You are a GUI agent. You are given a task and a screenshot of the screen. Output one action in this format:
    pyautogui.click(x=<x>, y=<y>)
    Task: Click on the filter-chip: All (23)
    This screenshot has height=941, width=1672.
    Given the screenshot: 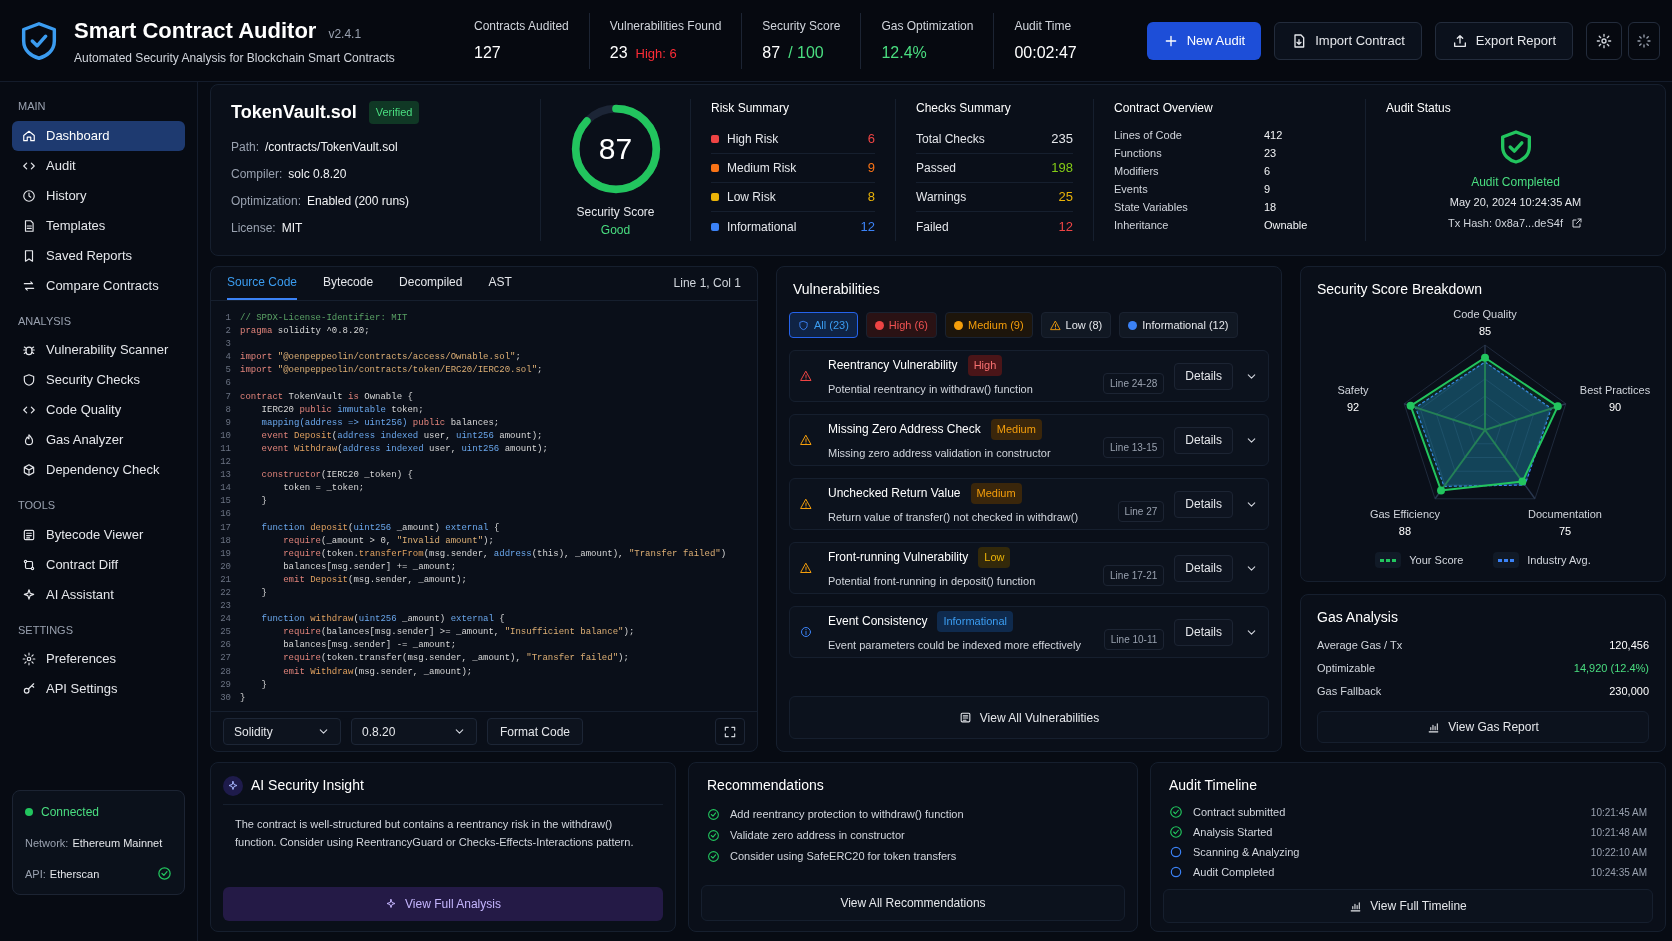 What is the action you would take?
    pyautogui.click(x=823, y=325)
    